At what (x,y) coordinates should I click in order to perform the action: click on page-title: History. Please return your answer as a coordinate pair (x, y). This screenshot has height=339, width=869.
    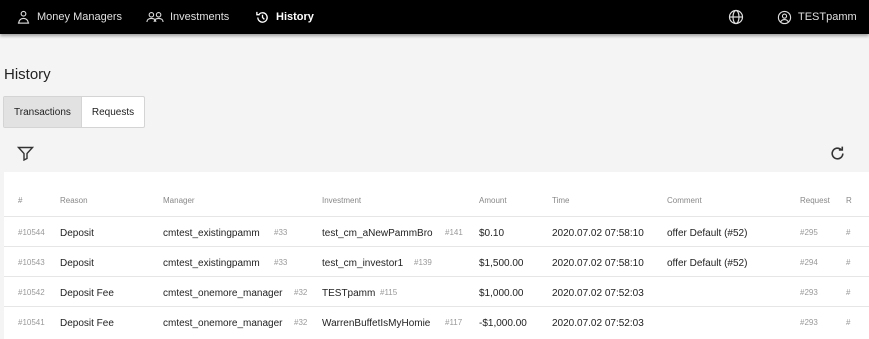
    Looking at the image, I should click on (27, 74).